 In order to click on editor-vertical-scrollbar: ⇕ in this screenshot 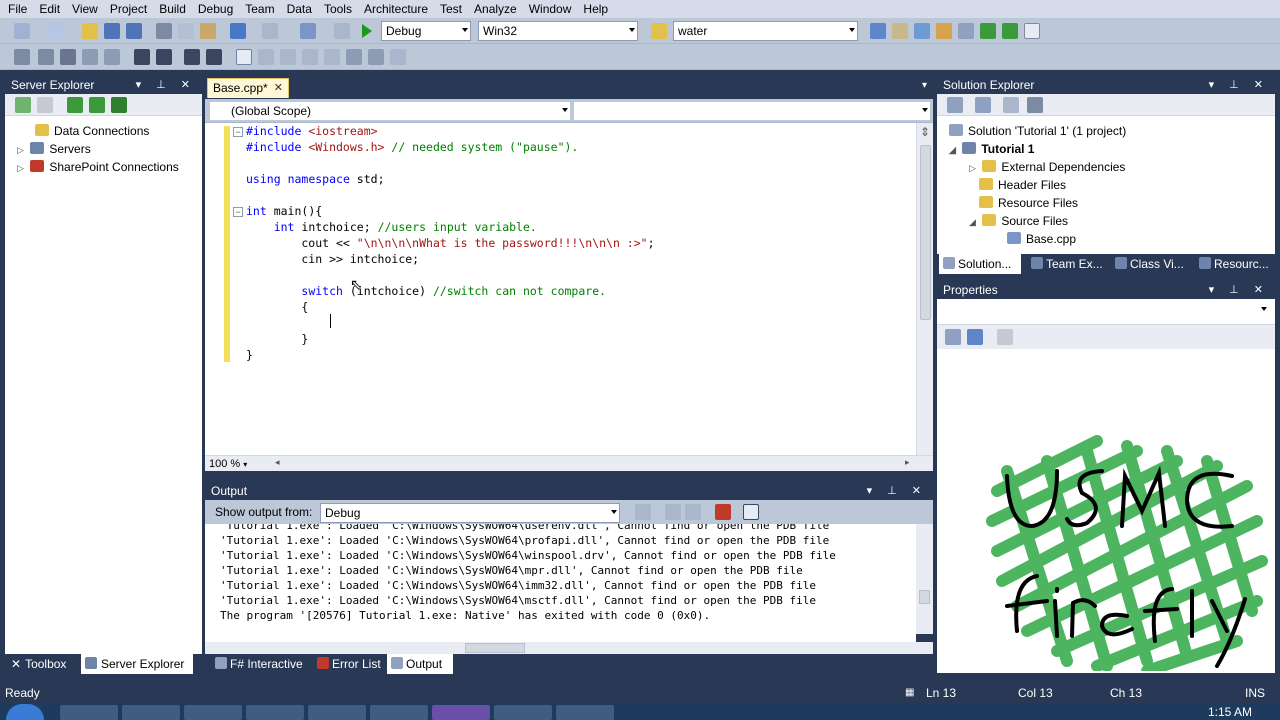, I will do `click(924, 289)`.